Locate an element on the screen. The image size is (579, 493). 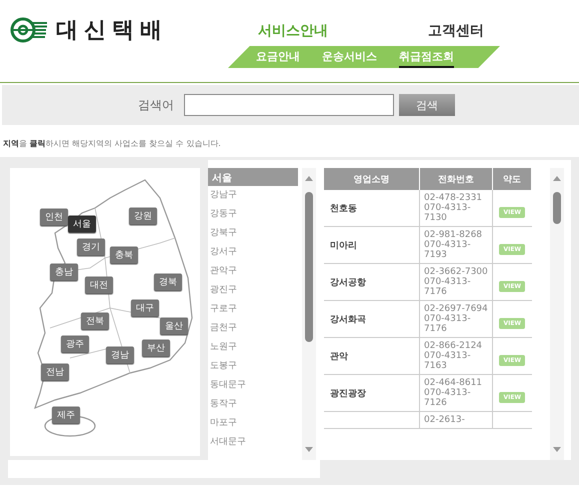
search-button: 검색 is located at coordinates (427, 105).